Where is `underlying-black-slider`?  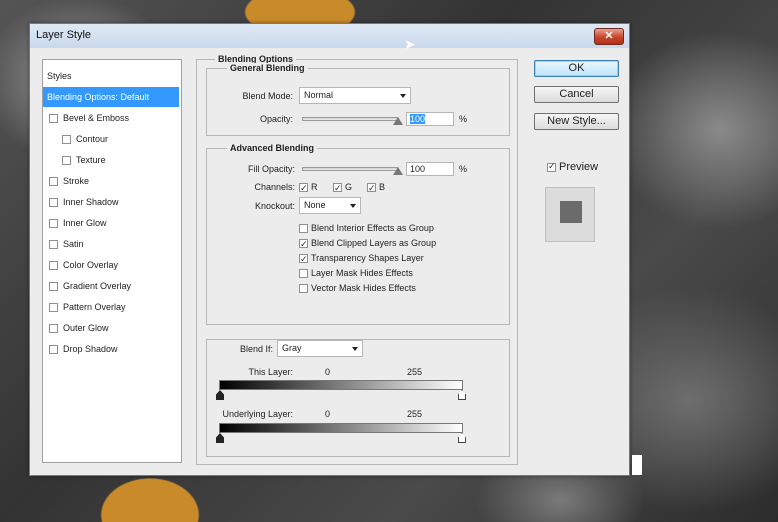 underlying-black-slider is located at coordinates (220, 438).